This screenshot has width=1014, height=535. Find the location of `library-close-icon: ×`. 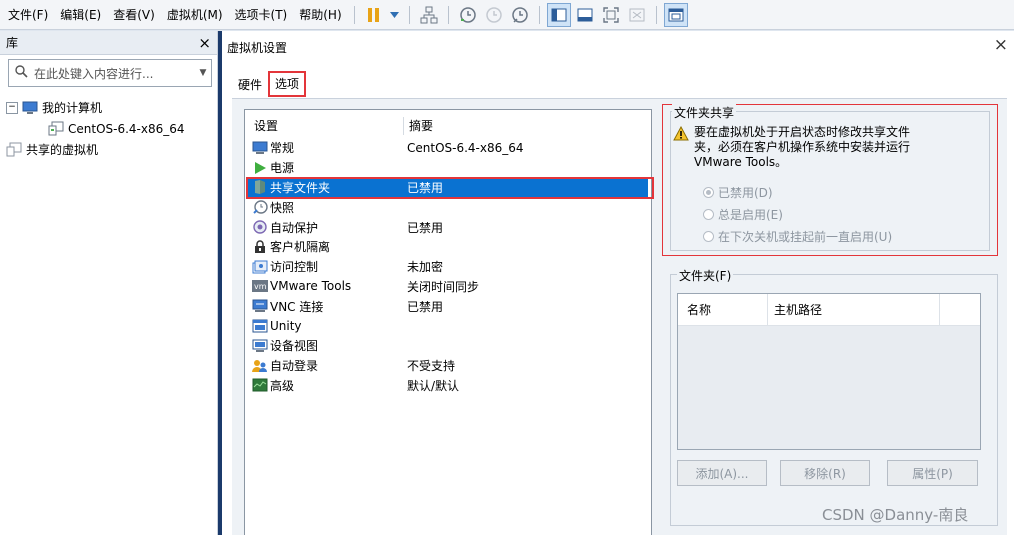

library-close-icon: × is located at coordinates (204, 43).